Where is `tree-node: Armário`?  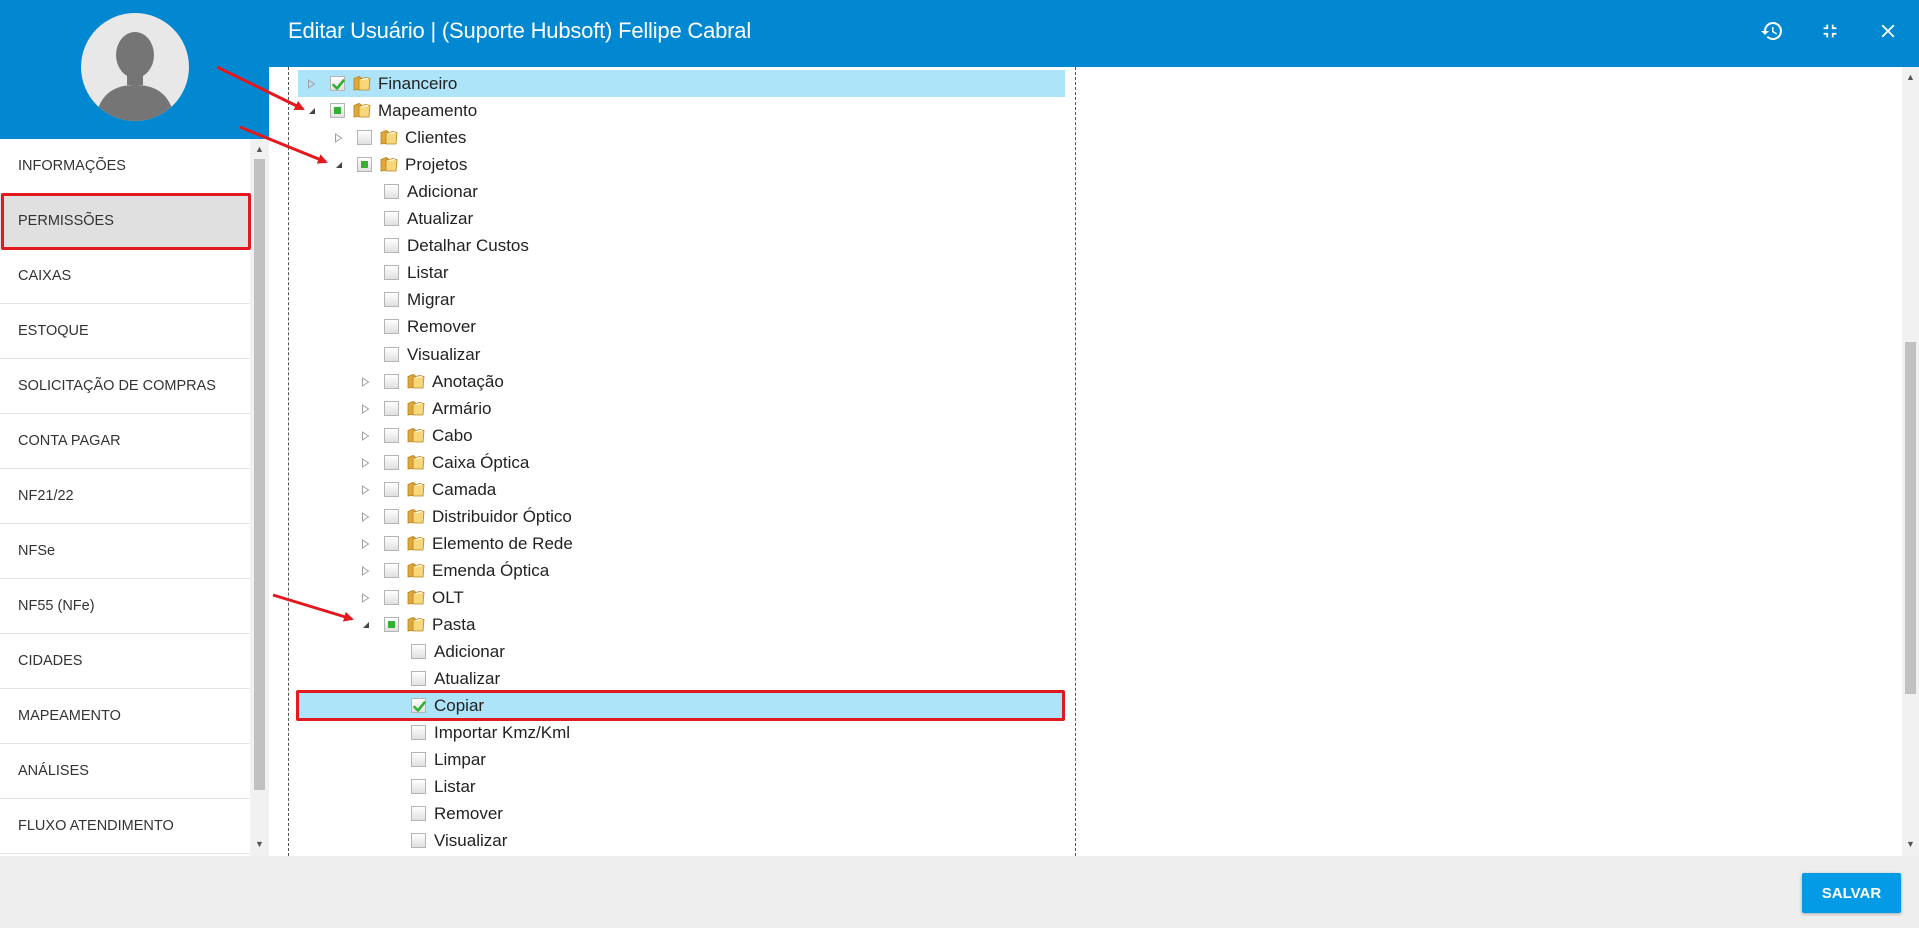 tree-node: Armário is located at coordinates (681, 408).